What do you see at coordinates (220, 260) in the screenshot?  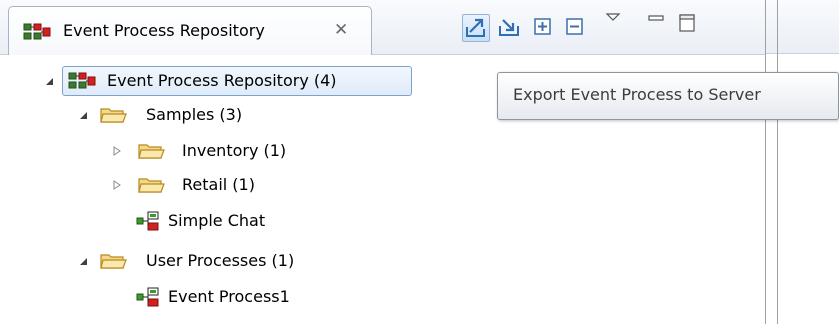 I see `tree-item-label: User Processes (1)` at bounding box center [220, 260].